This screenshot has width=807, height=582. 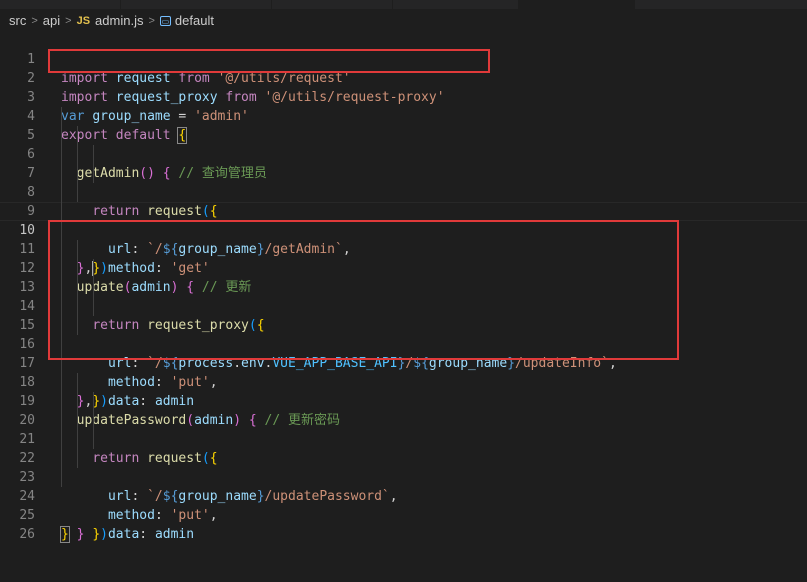 What do you see at coordinates (51, 20) in the screenshot?
I see `breadcrumb-item-api: api` at bounding box center [51, 20].